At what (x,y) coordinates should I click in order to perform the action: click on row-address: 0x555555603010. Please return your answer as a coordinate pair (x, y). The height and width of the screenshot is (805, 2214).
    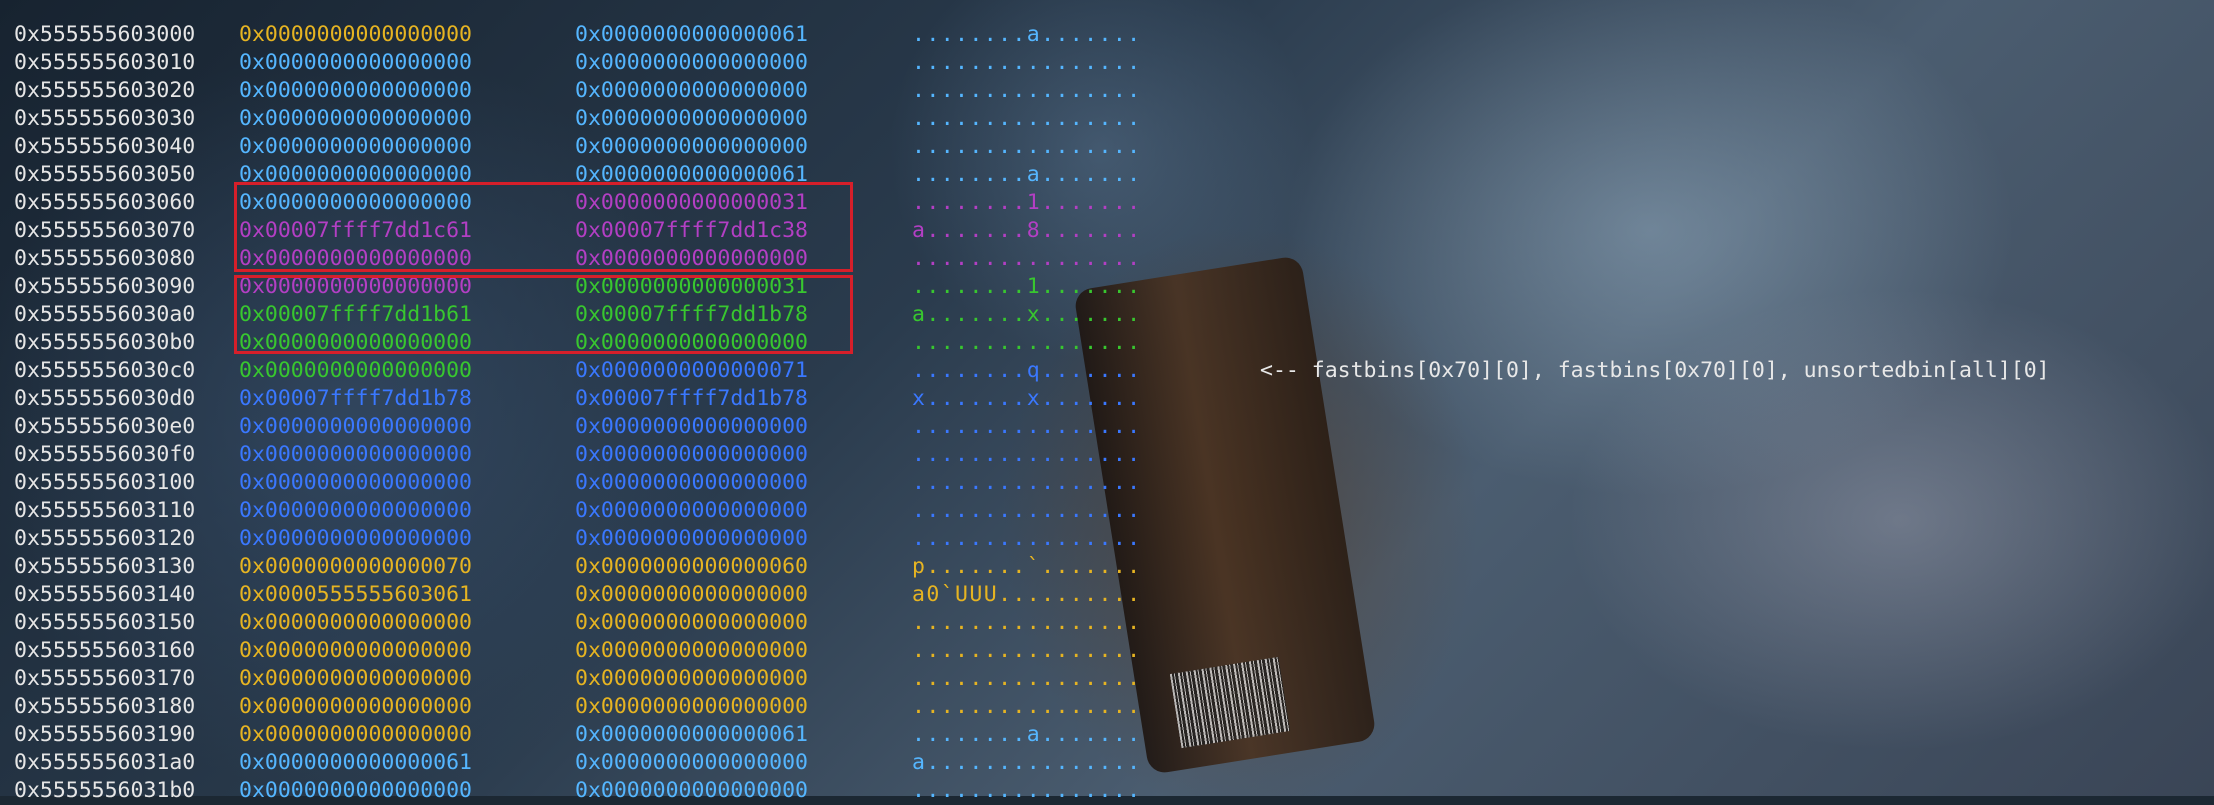
    Looking at the image, I should click on (105, 62).